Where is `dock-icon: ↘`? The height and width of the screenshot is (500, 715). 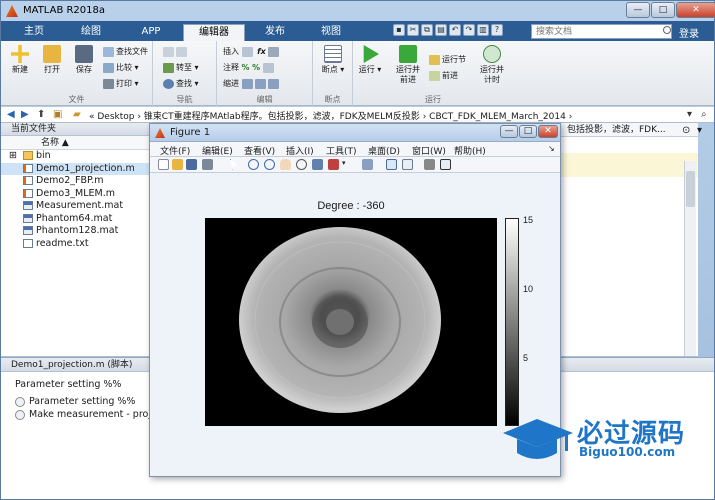
dock-icon: ↘ is located at coordinates (551, 148).